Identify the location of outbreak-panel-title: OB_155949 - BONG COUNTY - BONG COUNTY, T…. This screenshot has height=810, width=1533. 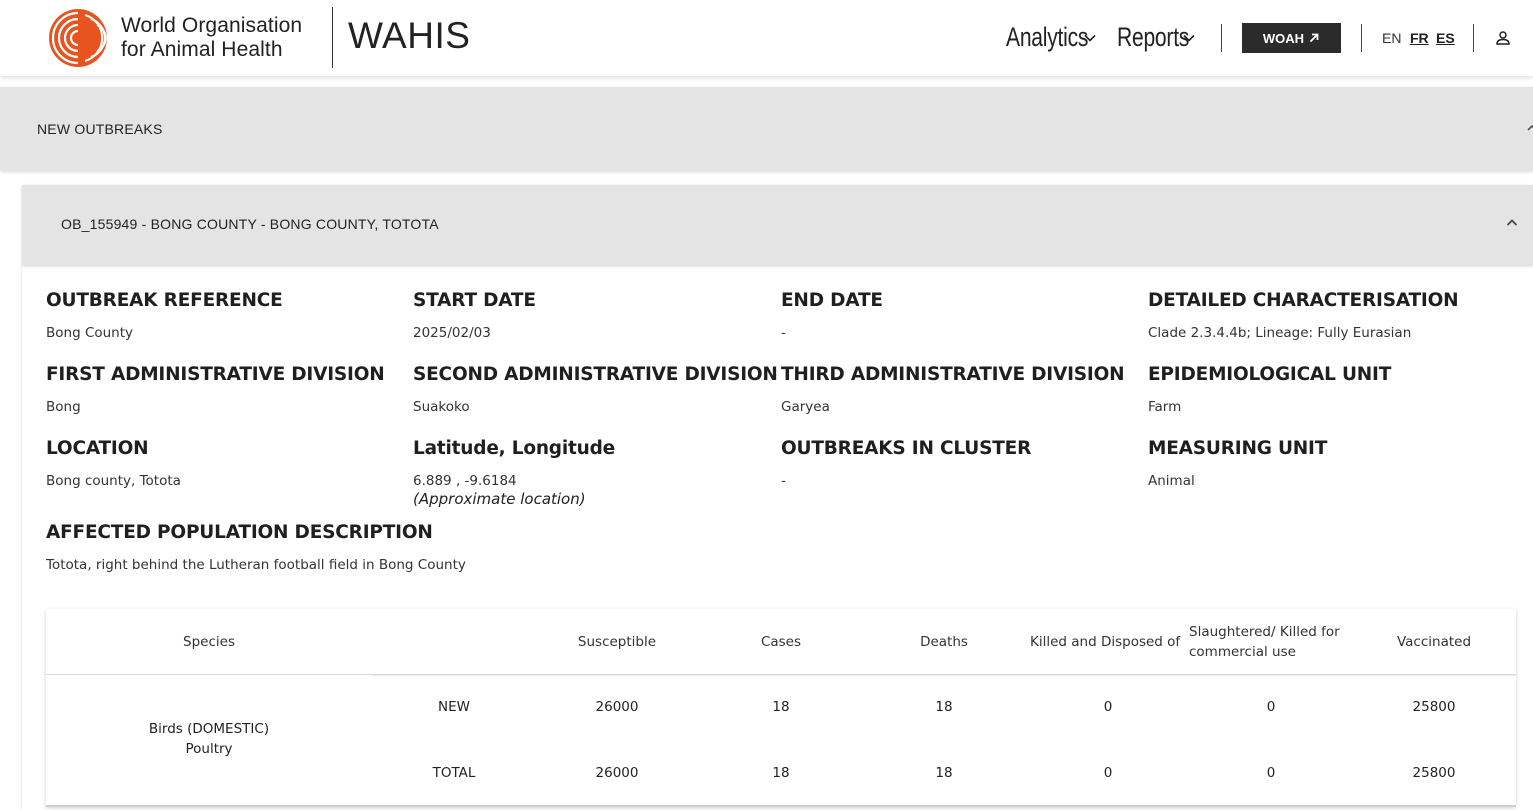
(250, 224).